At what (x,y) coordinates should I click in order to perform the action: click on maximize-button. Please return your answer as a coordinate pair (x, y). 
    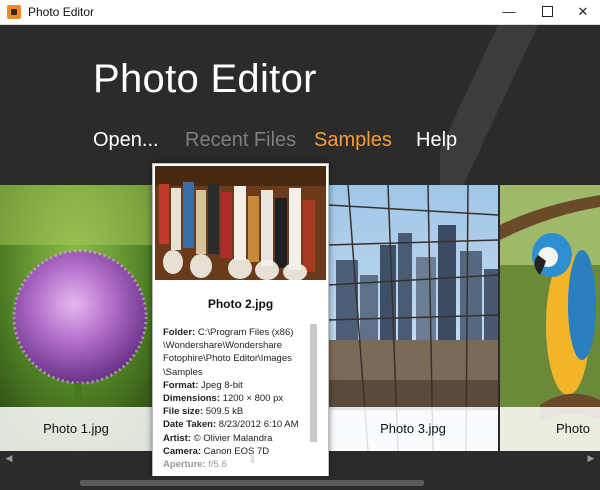
    Looking at the image, I should click on (547, 12).